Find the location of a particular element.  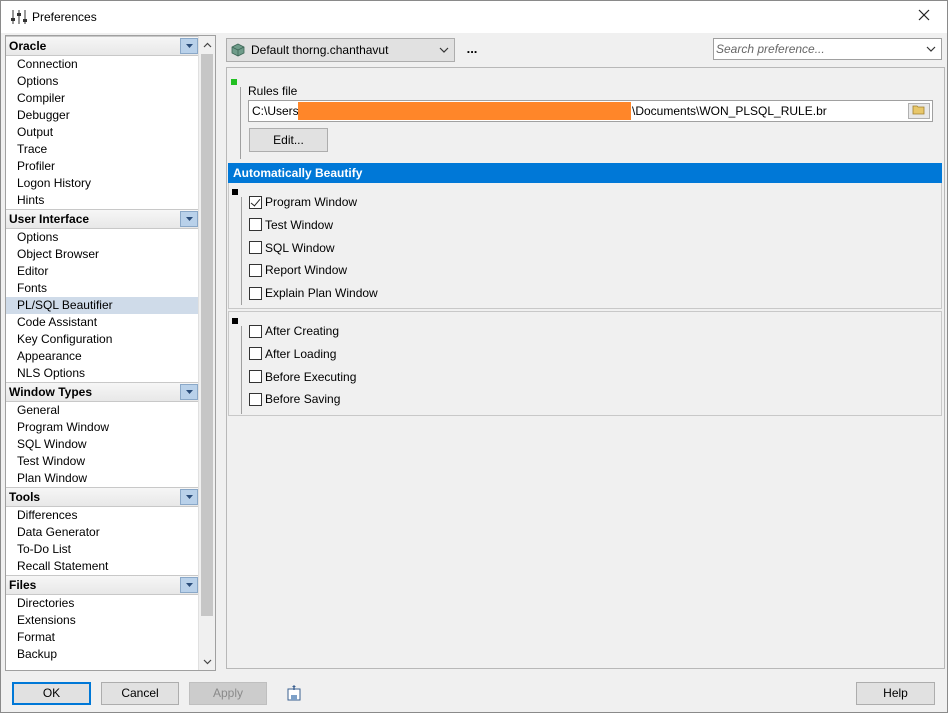

tree-item: PL/SQL Beautifier is located at coordinates (102, 305).